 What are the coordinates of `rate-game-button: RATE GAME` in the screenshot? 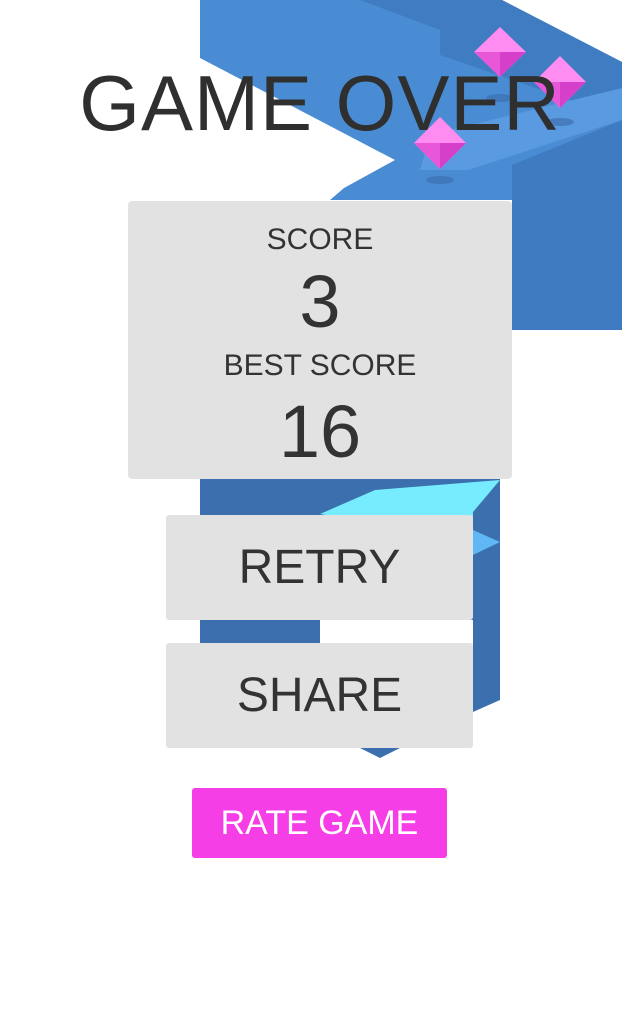 It's located at (319, 823).